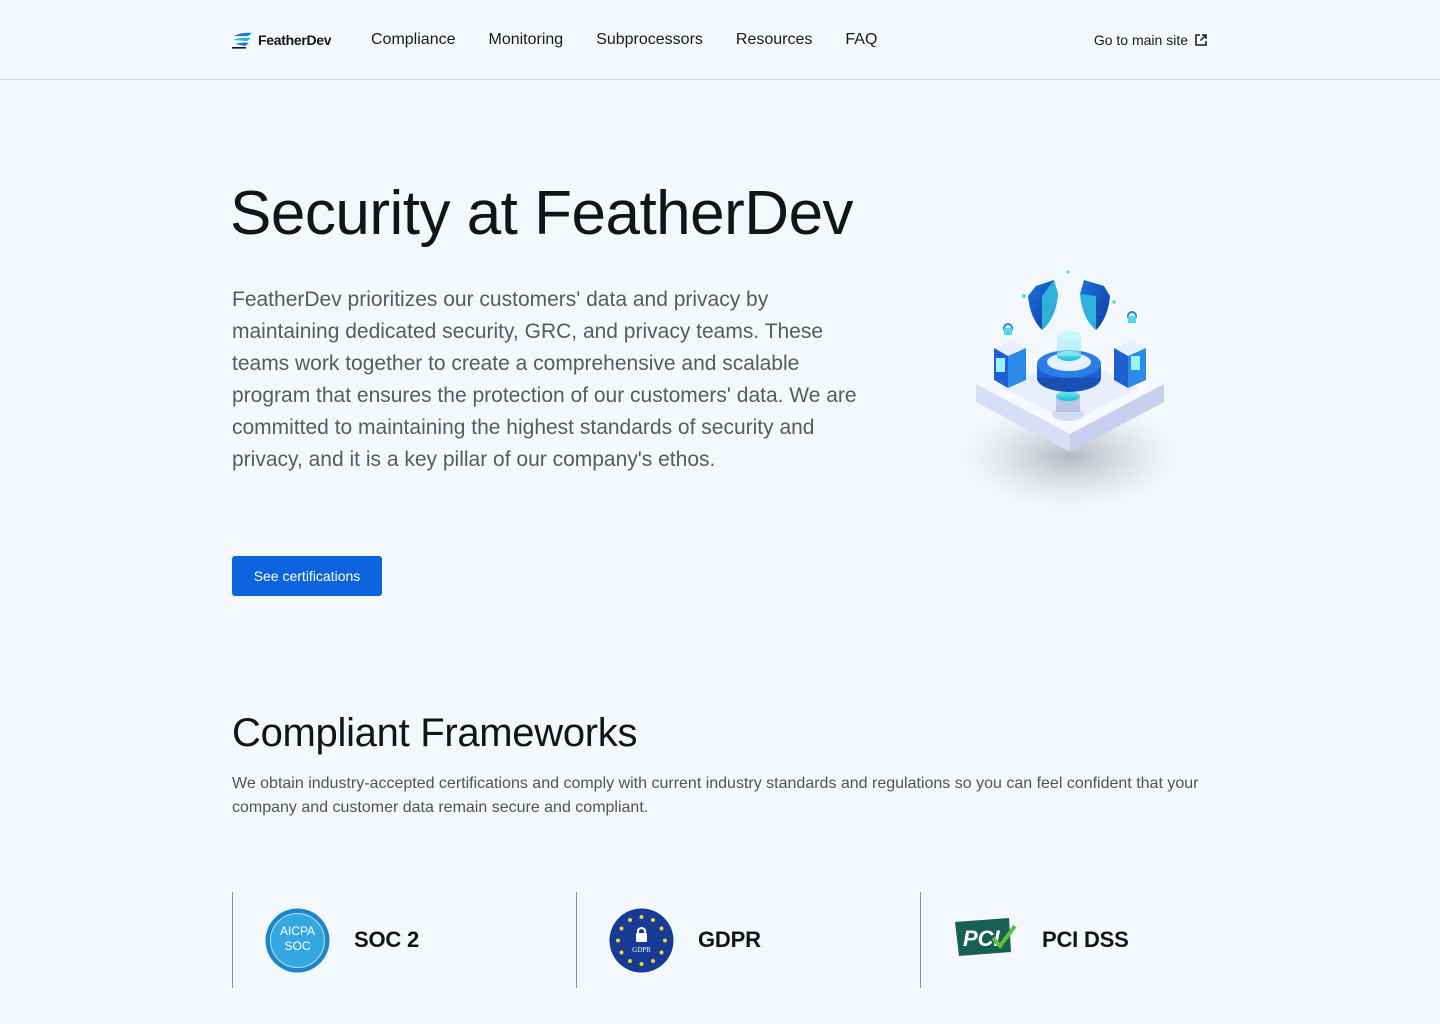 The height and width of the screenshot is (1024, 1440). Describe the element at coordinates (297, 931) in the screenshot. I see `aicpa-badge-text: AICPA` at that location.